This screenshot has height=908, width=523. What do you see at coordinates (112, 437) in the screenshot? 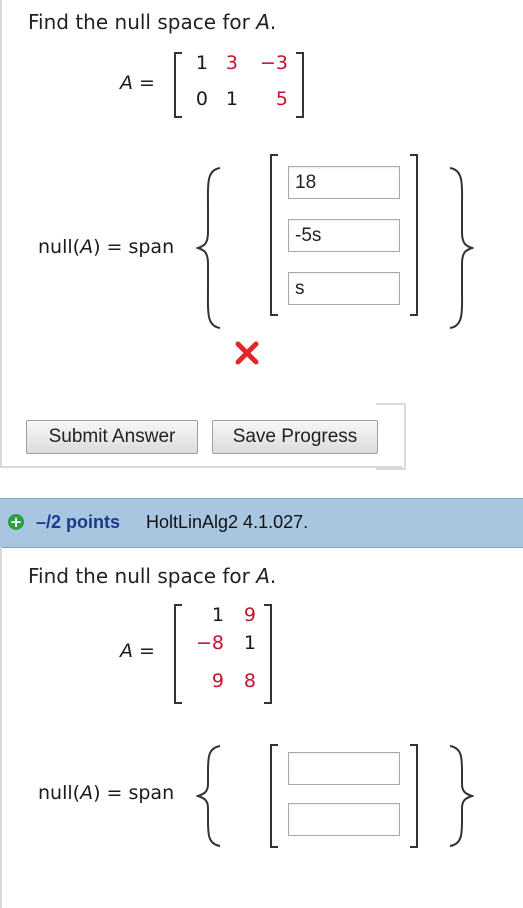
I see `submit-answer-button: Submit Answer` at bounding box center [112, 437].